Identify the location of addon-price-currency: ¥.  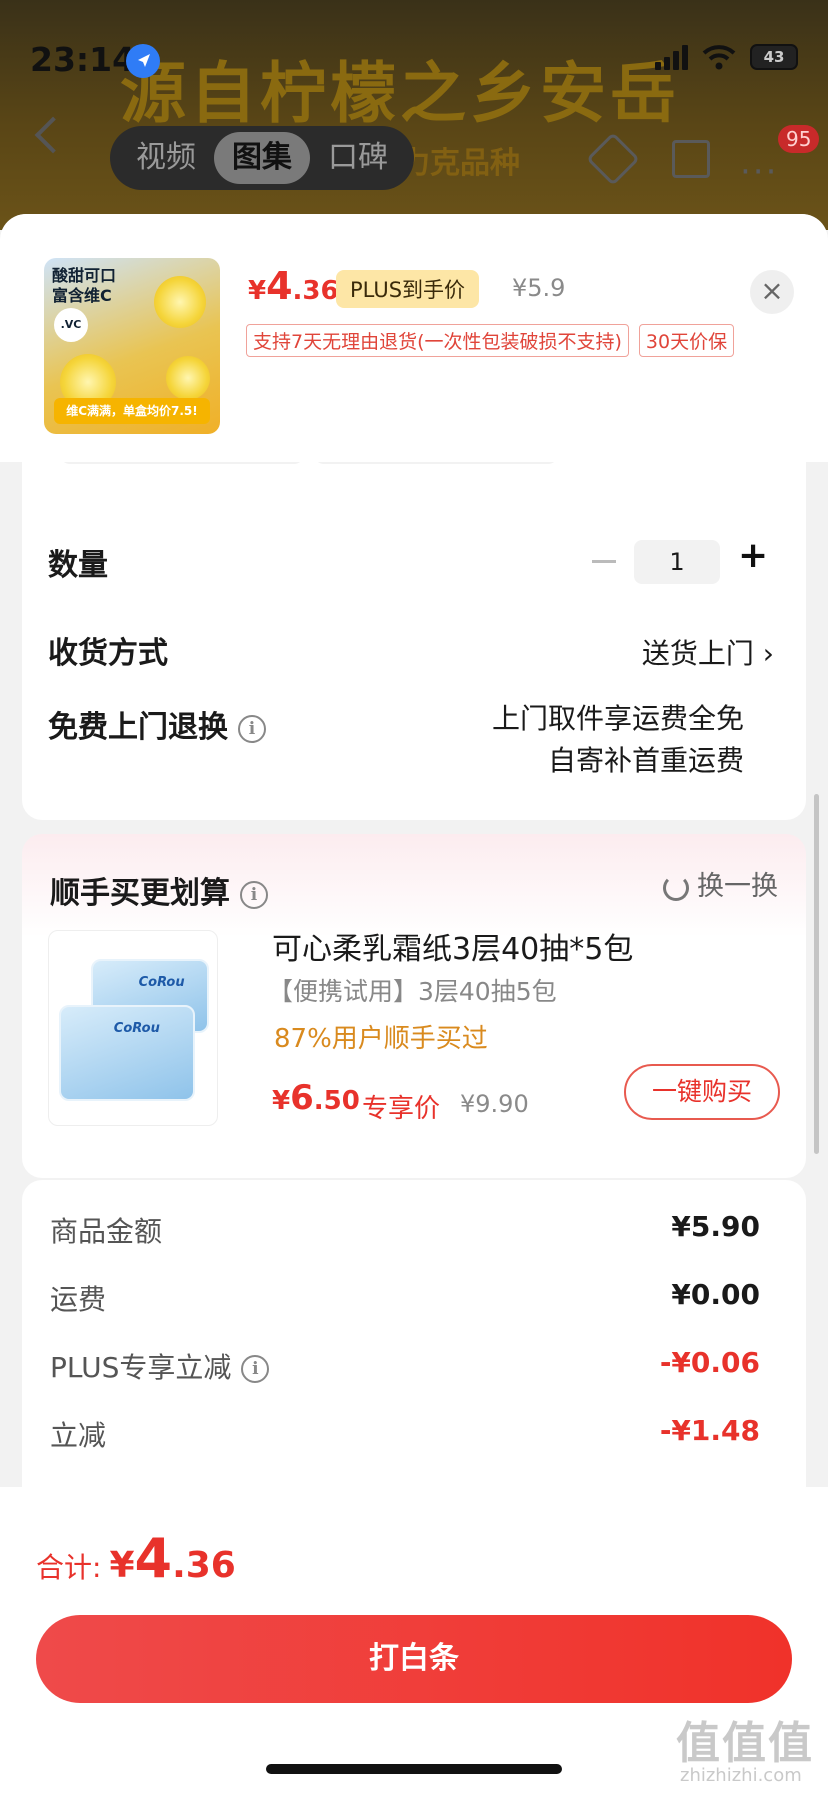
(281, 1101).